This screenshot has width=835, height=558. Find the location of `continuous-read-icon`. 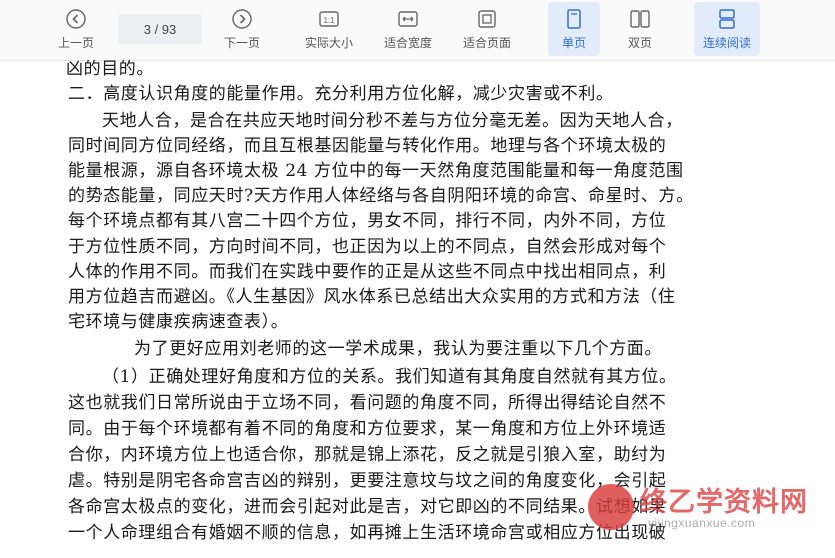

continuous-read-icon is located at coordinates (727, 19).